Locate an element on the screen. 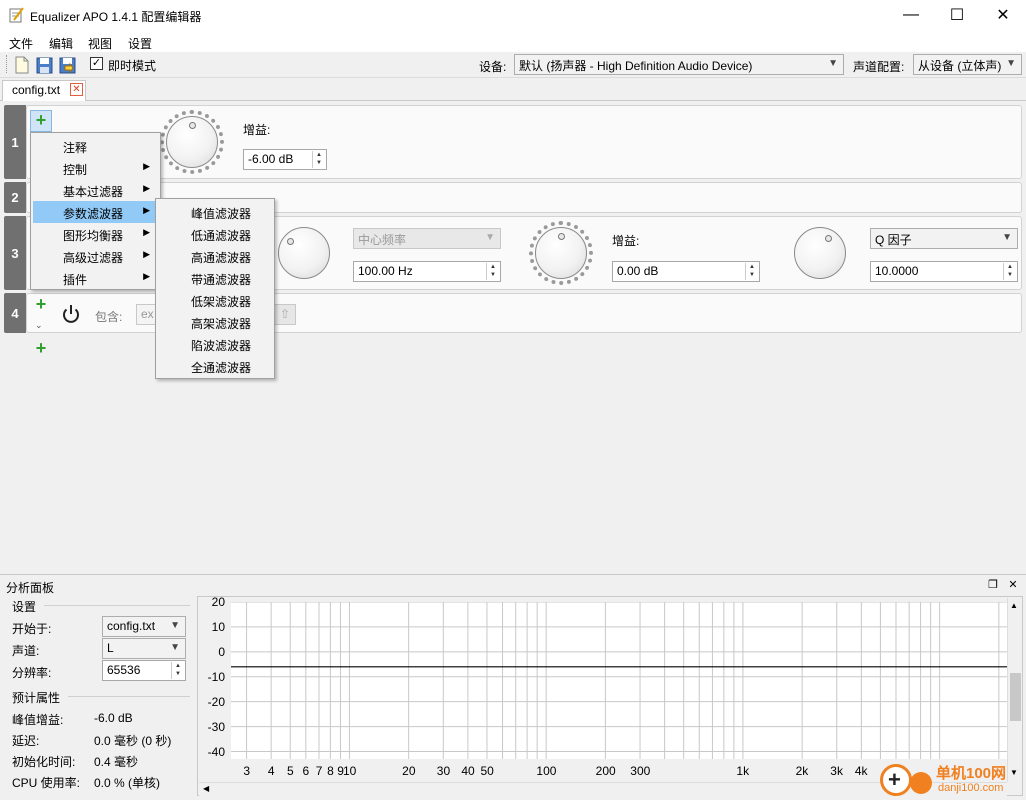 The width and height of the screenshot is (1026, 800). channel-select: L ▼ is located at coordinates (144, 648).